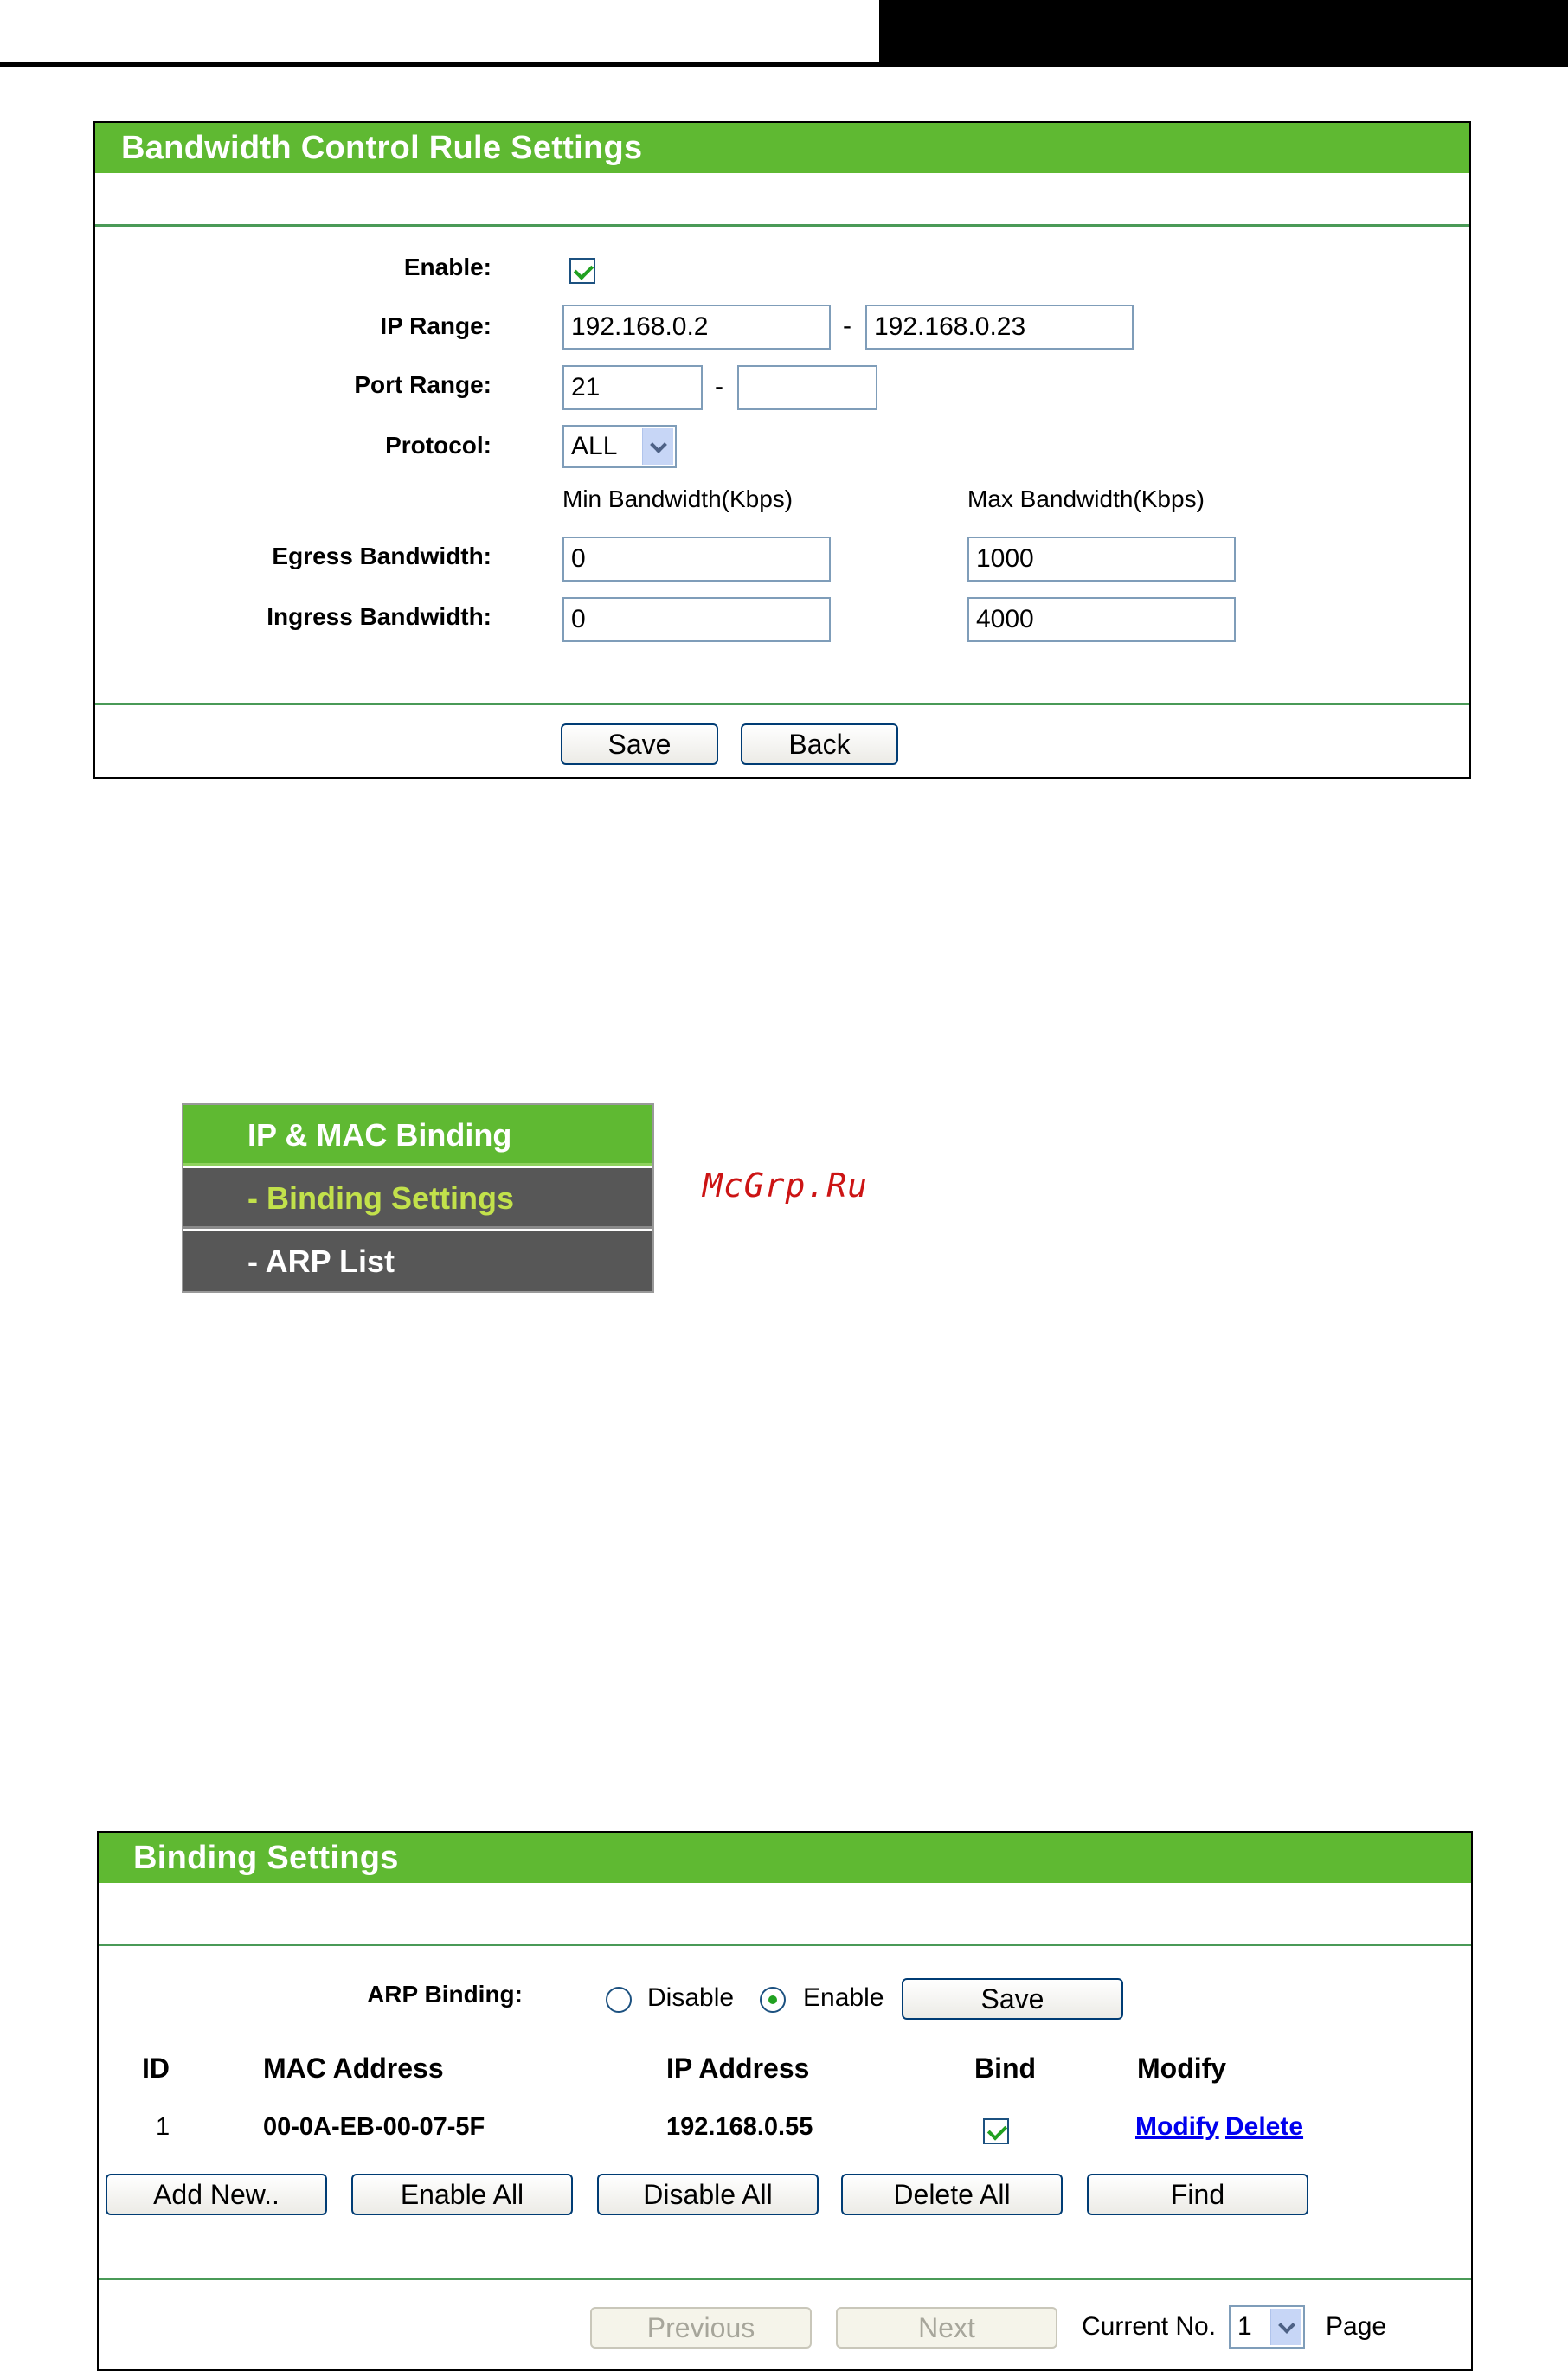  What do you see at coordinates (1149, 2326) in the screenshot?
I see `current-no-label: Current No.` at bounding box center [1149, 2326].